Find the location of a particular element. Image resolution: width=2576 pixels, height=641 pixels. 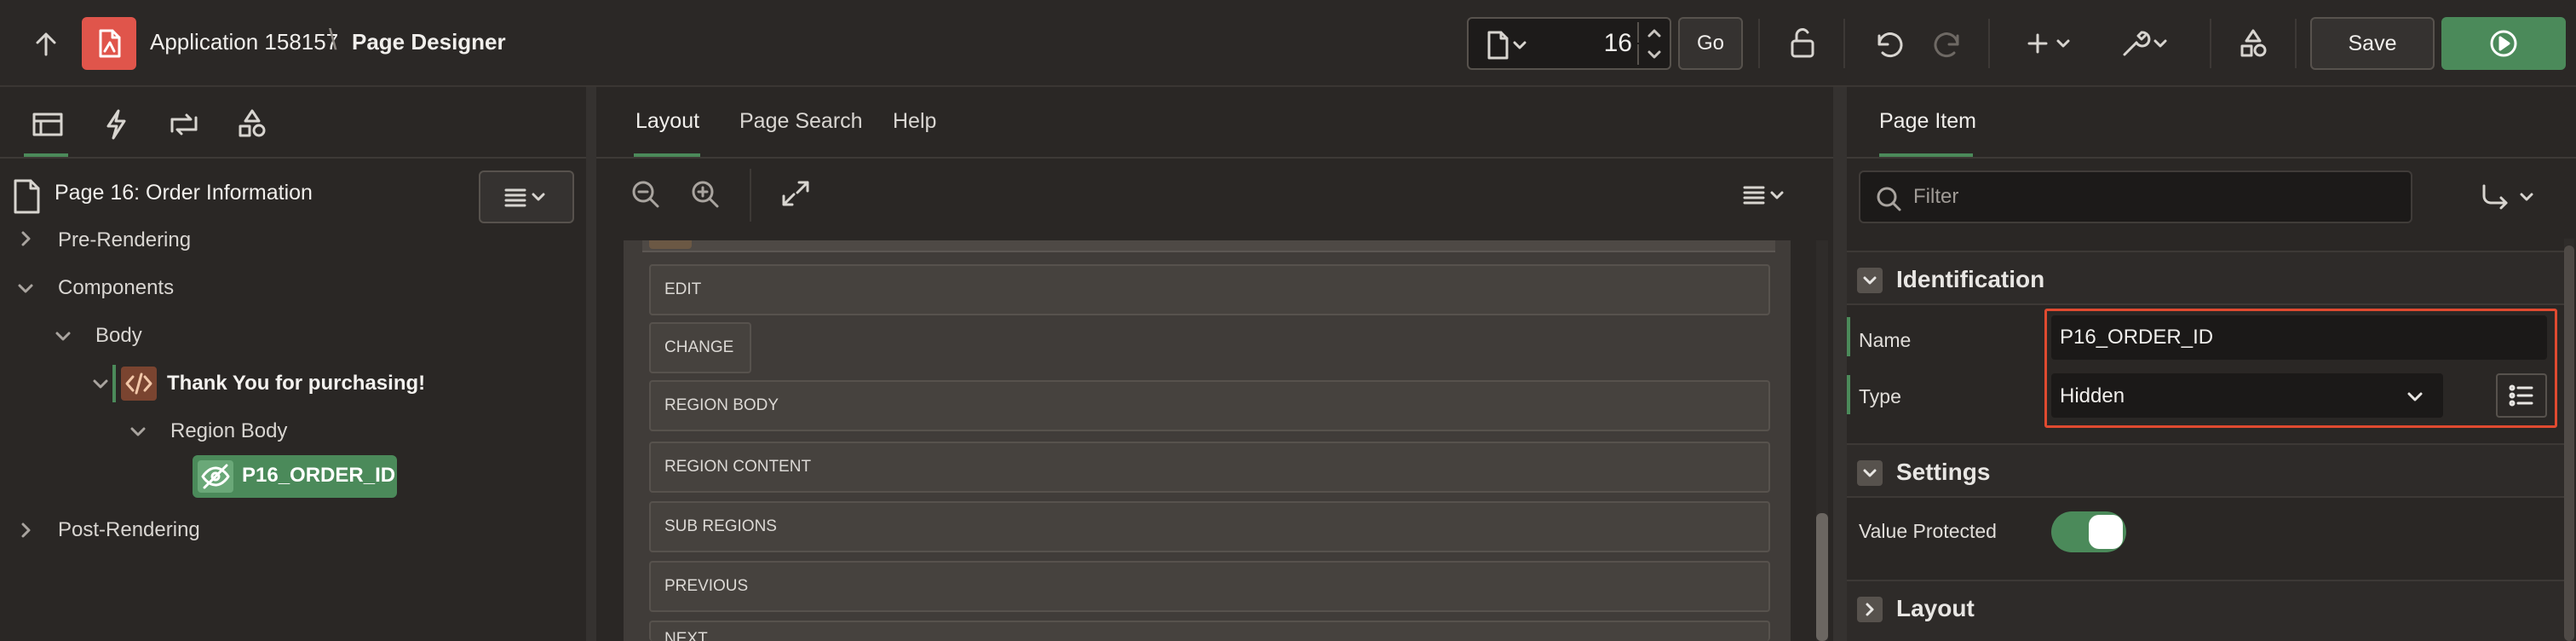

position-next: NEXT is located at coordinates (1210, 631).